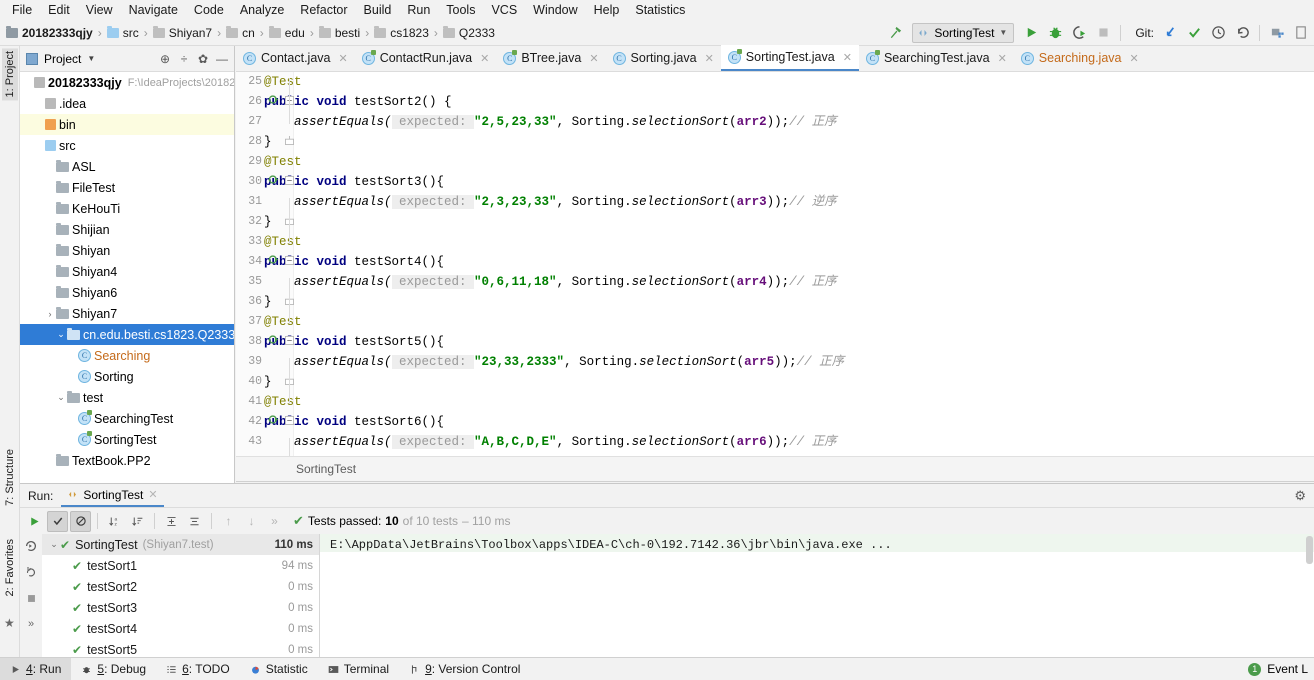 The image size is (1314, 680). What do you see at coordinates (775, 422) in the screenshot?
I see `code-line: 42 public void testSort6(){` at bounding box center [775, 422].